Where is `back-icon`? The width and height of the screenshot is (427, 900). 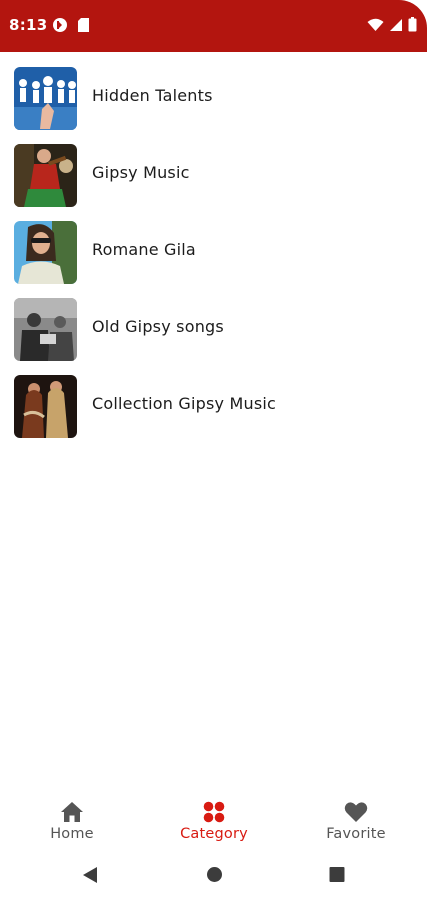
back-icon is located at coordinates (90, 877).